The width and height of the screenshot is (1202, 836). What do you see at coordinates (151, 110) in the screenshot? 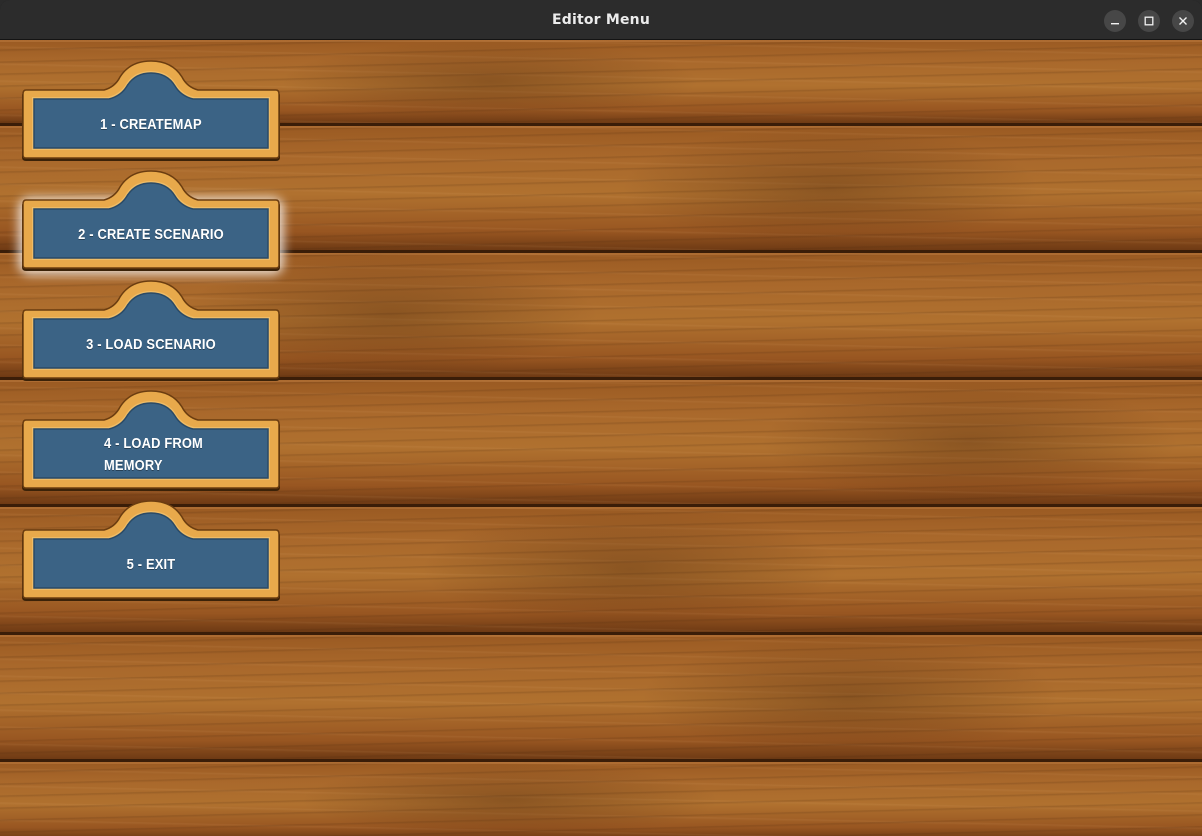
I see `menu-button-create-map: 1 - CREATEMAP` at bounding box center [151, 110].